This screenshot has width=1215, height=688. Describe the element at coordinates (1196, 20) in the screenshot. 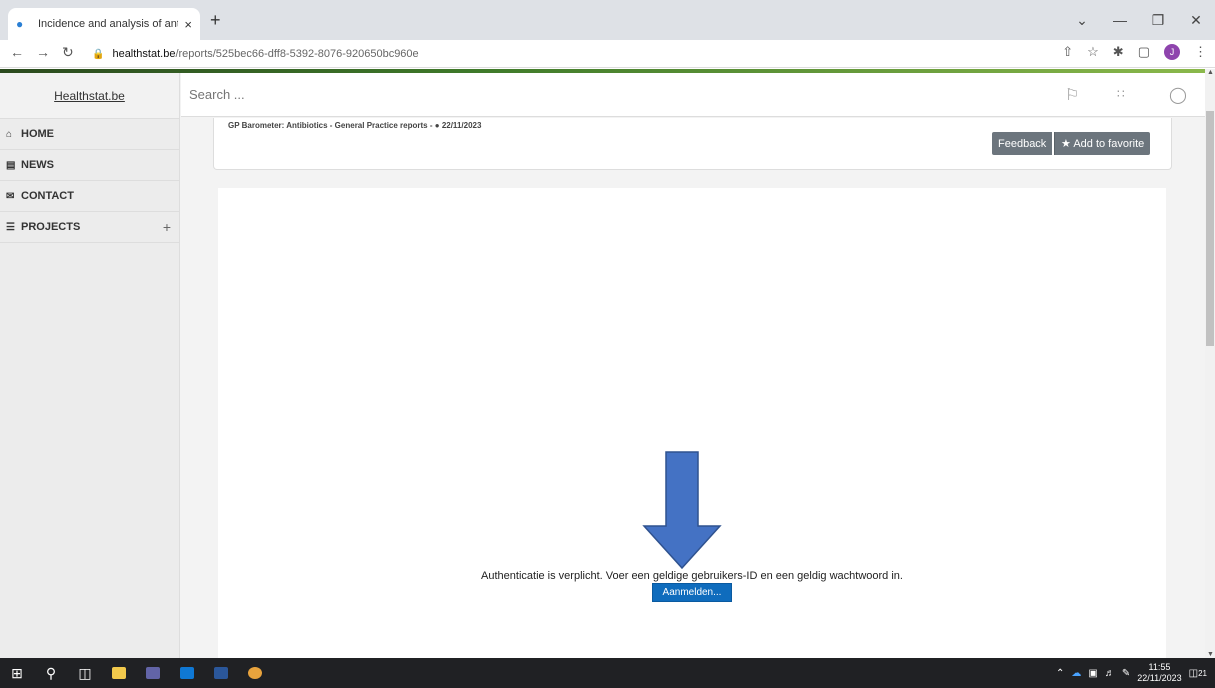

I see `close-window-icon: ✕` at that location.